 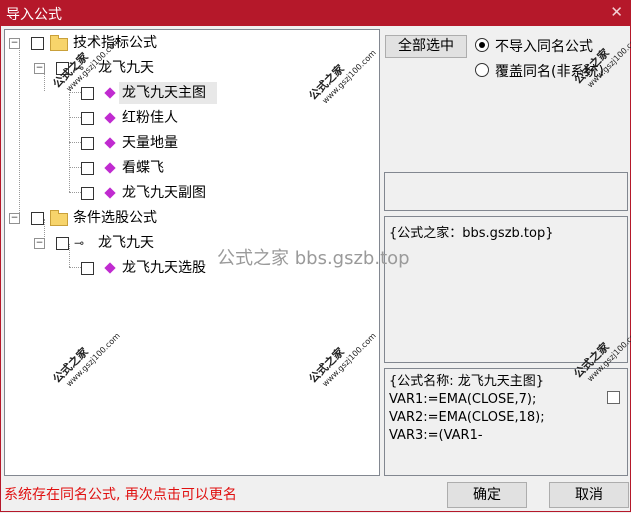 I want to click on tree-node-formula: 天量地量, so click(x=115, y=143).